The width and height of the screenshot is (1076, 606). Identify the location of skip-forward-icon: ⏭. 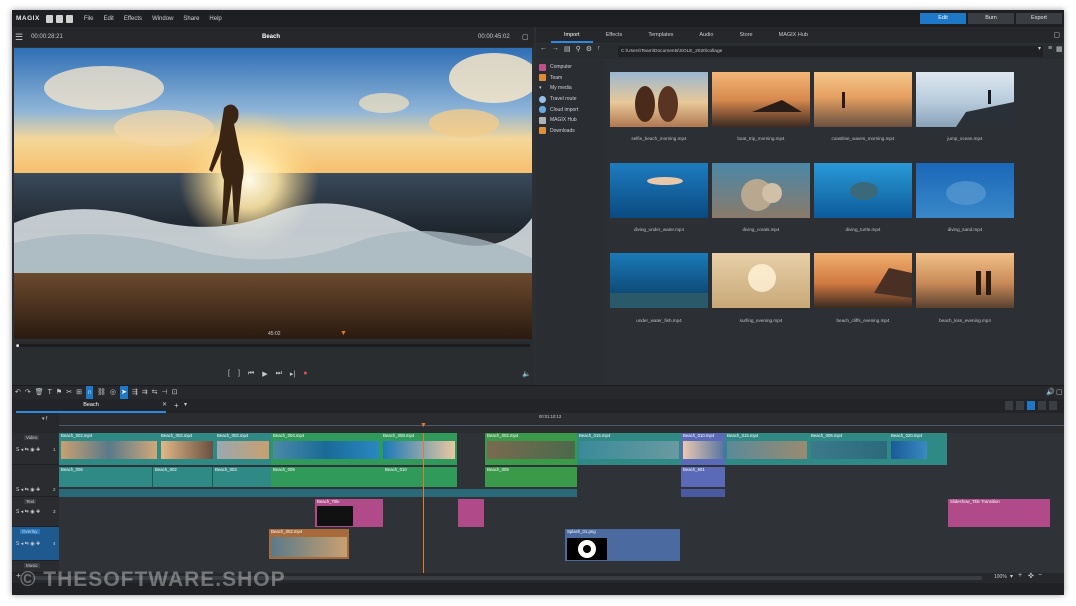
(279, 374).